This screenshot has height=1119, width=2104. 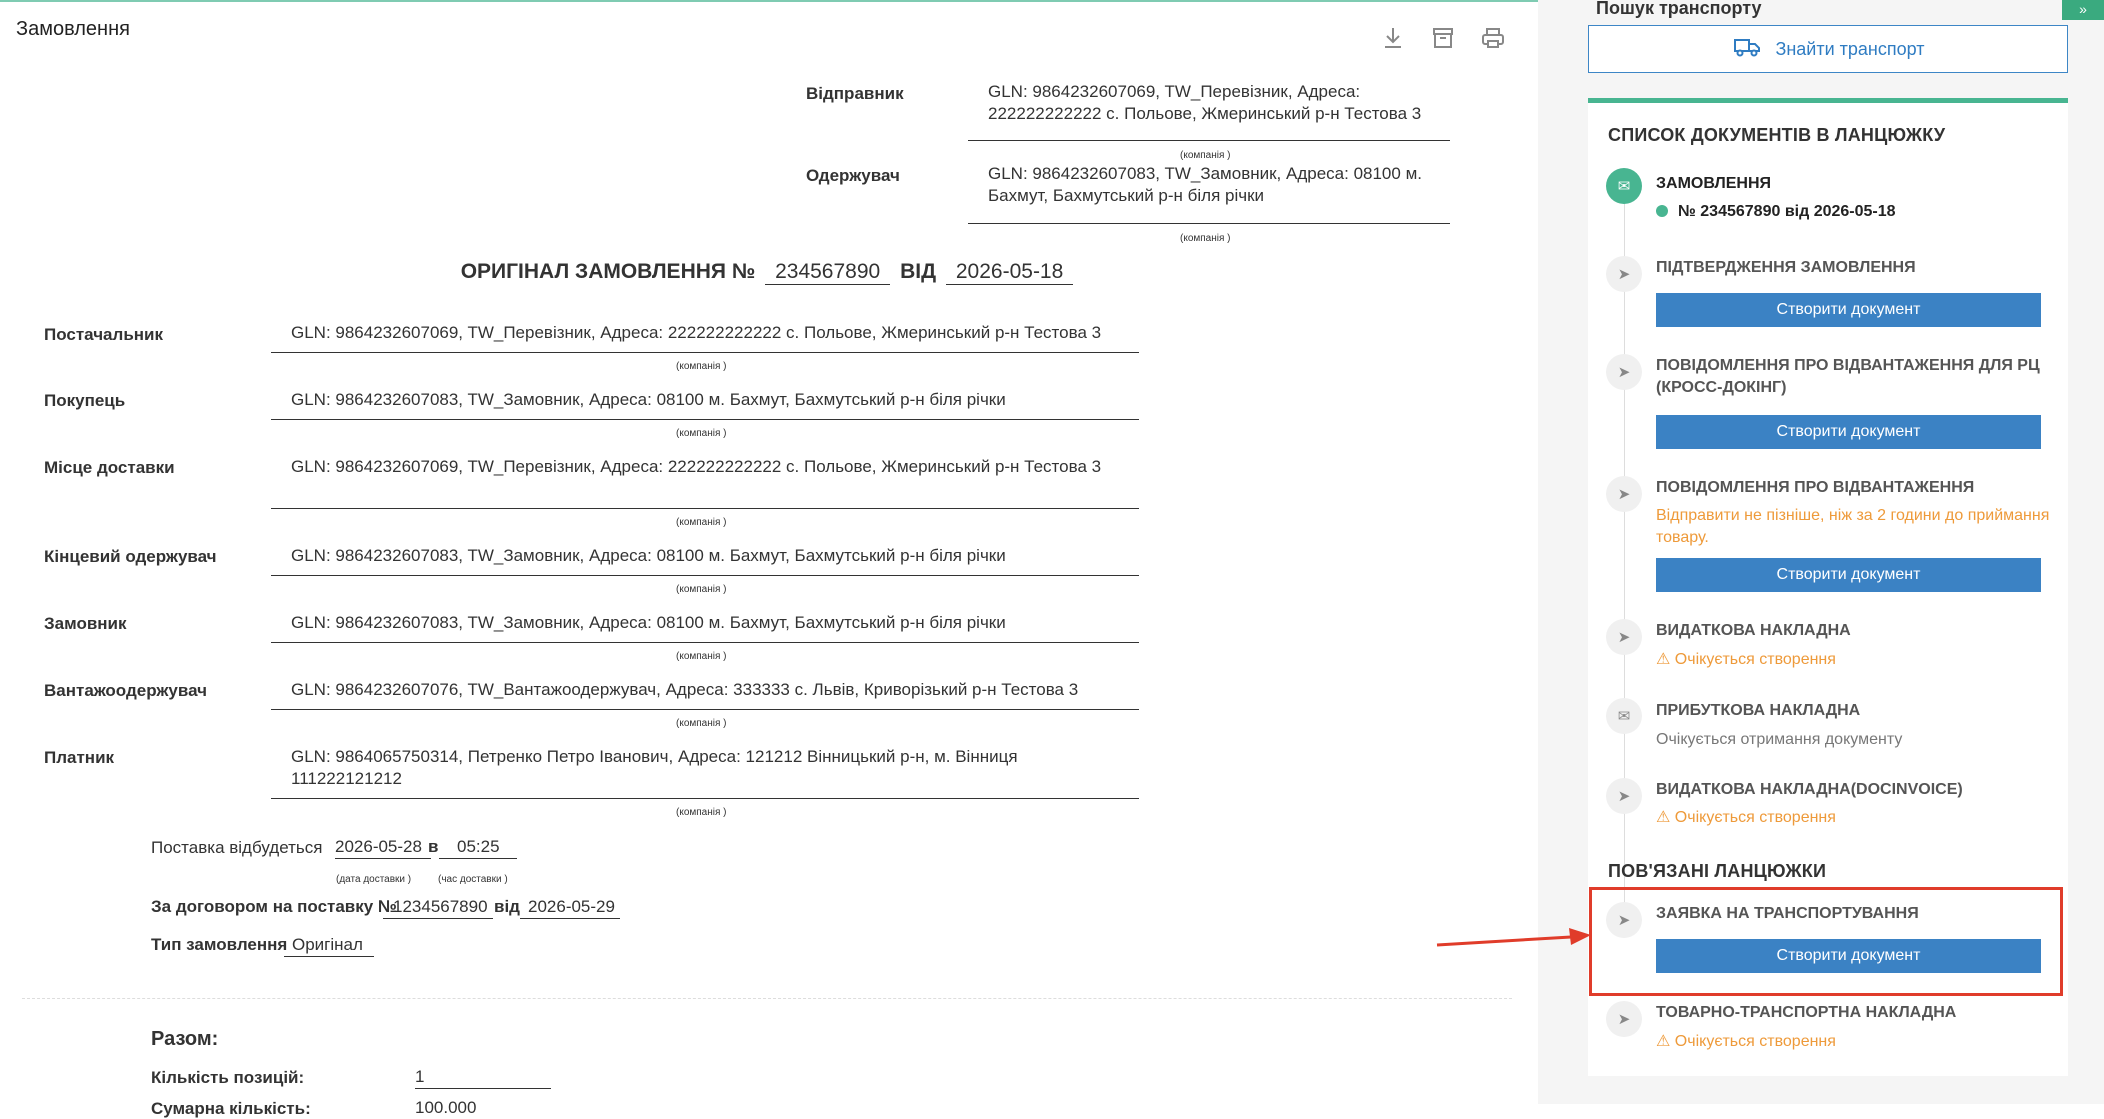 I want to click on chain-item-title: ВИДАТКОВА НАКЛАДНА(DOCINVOICE), so click(x=1809, y=789).